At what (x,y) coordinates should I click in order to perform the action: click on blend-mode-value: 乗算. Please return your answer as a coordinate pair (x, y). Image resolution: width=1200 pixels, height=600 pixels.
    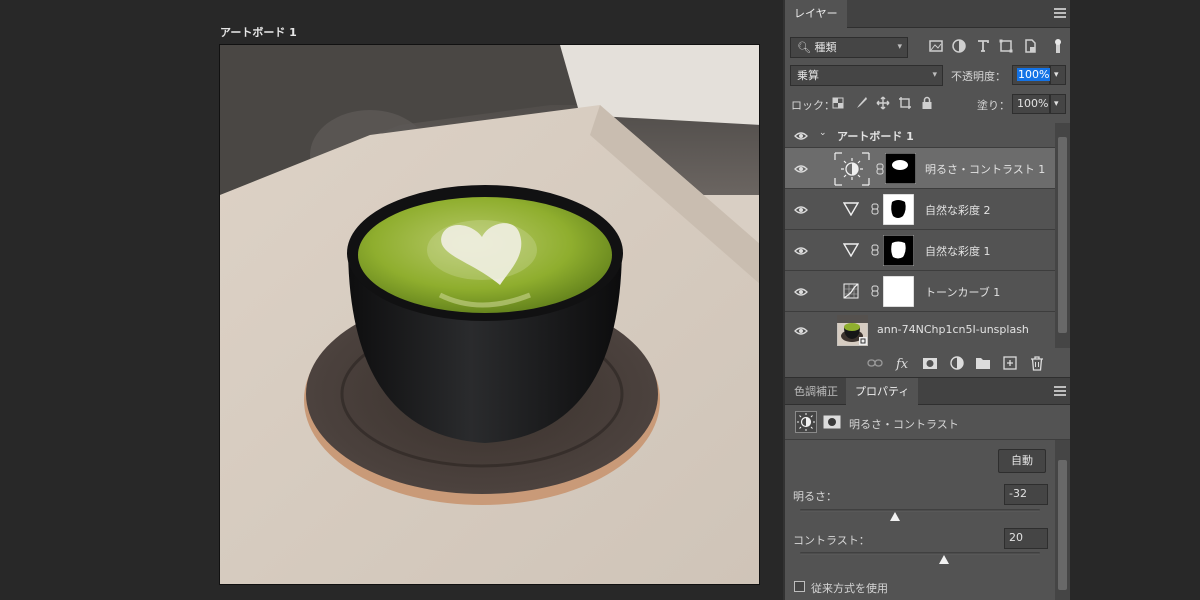
    Looking at the image, I should click on (808, 75).